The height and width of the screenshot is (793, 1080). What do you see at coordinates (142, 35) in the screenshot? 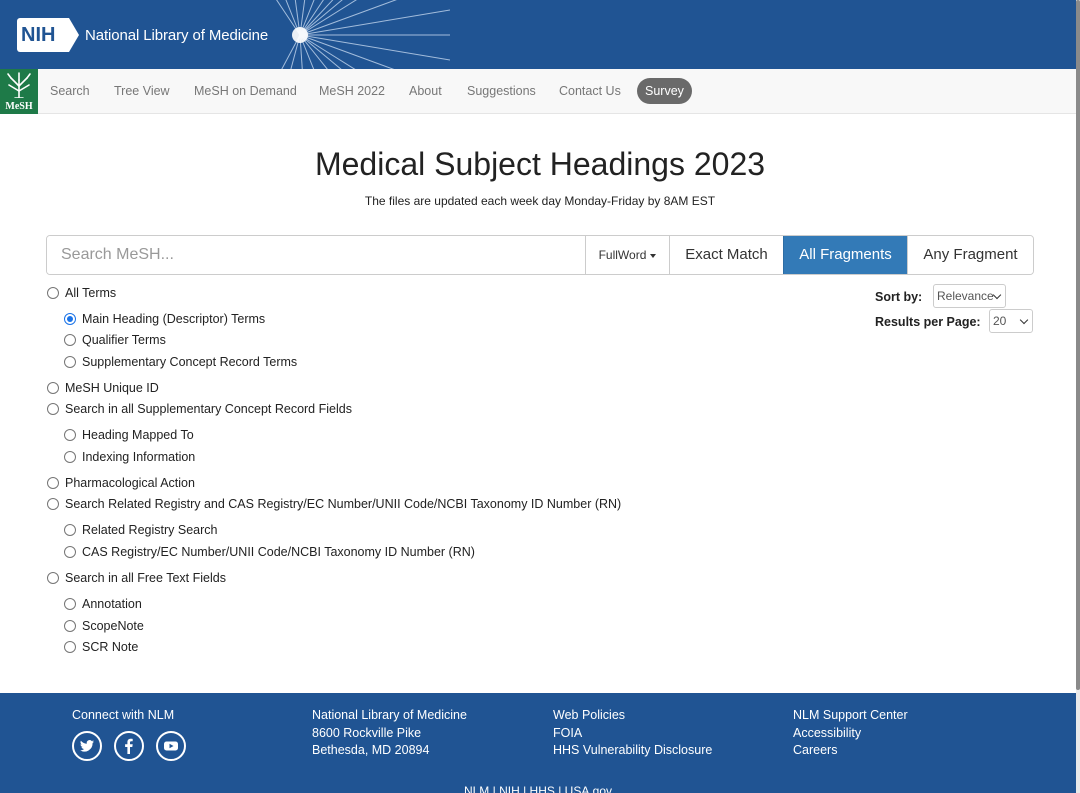
I see `nih-logo: NIH National Library of Medicine` at bounding box center [142, 35].